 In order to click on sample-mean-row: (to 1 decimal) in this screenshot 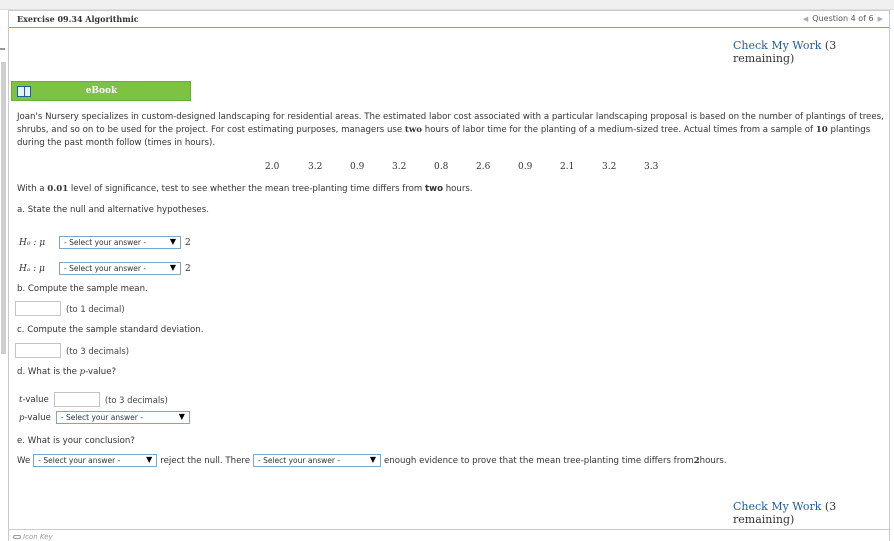, I will do `click(70, 308)`.